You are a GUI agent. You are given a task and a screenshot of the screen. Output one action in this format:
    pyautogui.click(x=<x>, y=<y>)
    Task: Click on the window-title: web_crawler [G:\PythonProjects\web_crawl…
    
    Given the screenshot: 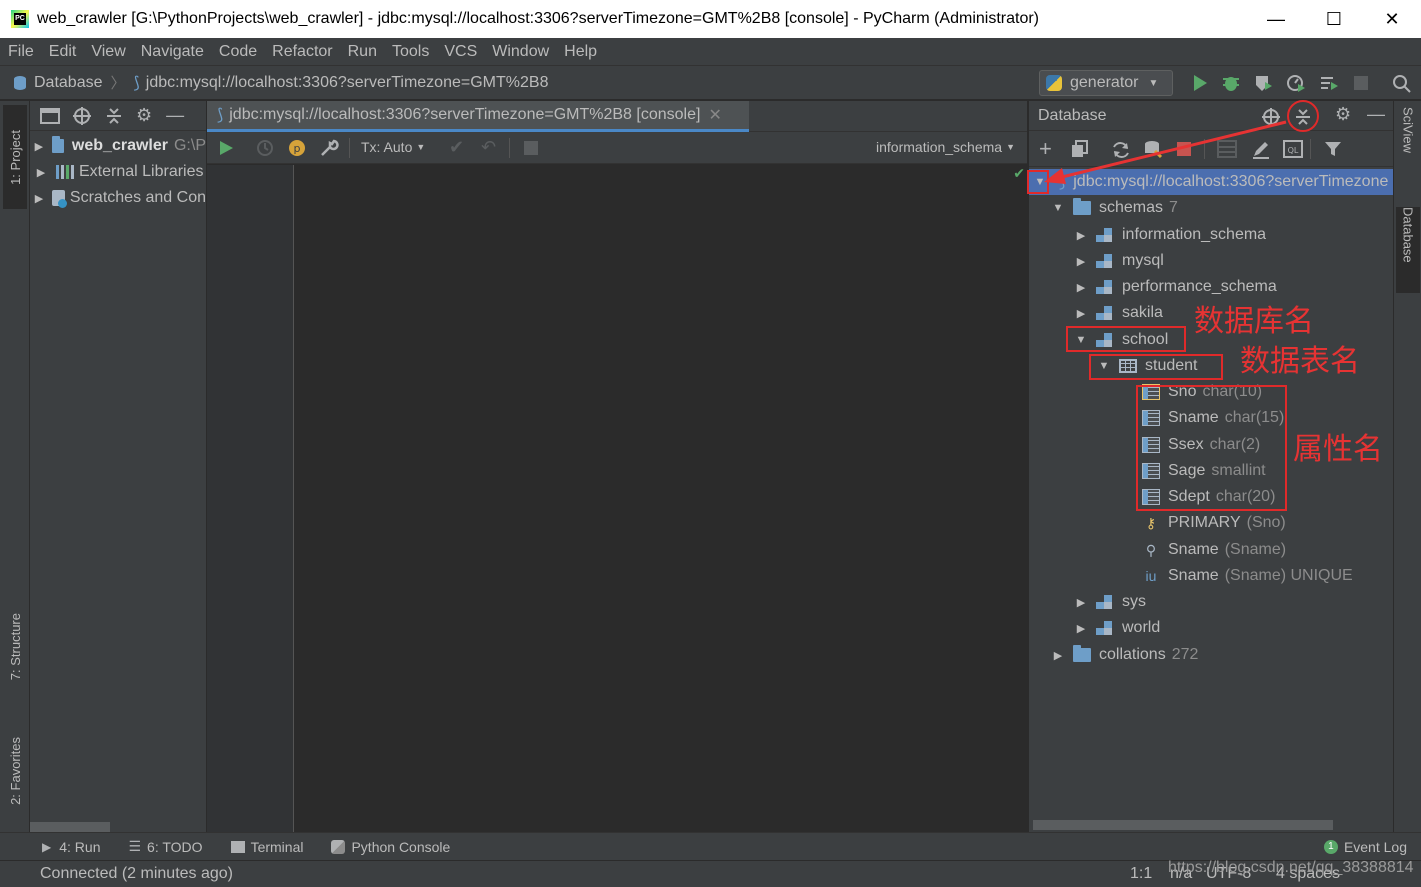 What is the action you would take?
    pyautogui.click(x=538, y=18)
    